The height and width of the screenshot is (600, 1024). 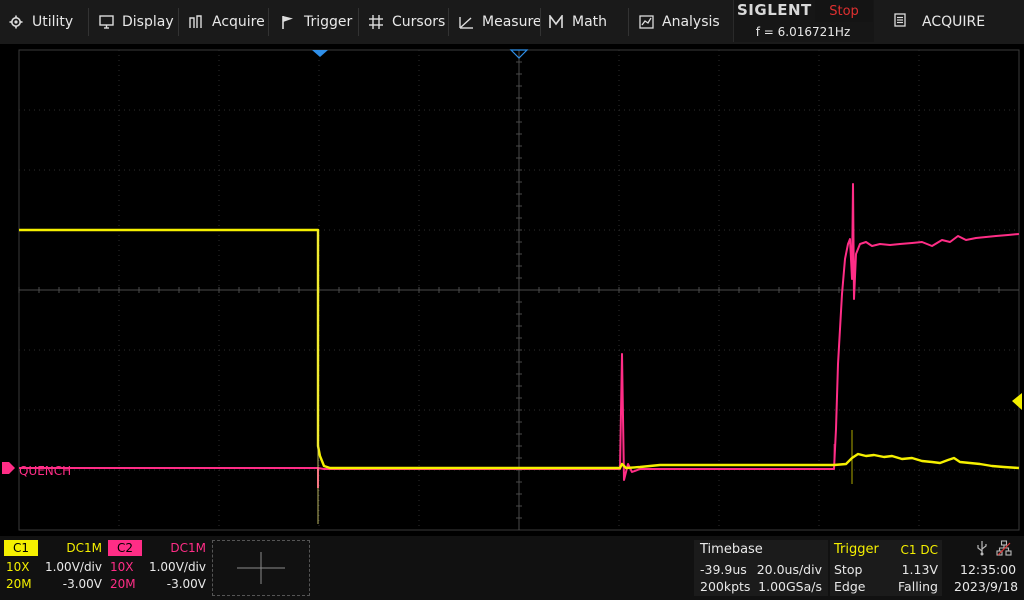 I want to click on monitor-icon, so click(x=106, y=22).